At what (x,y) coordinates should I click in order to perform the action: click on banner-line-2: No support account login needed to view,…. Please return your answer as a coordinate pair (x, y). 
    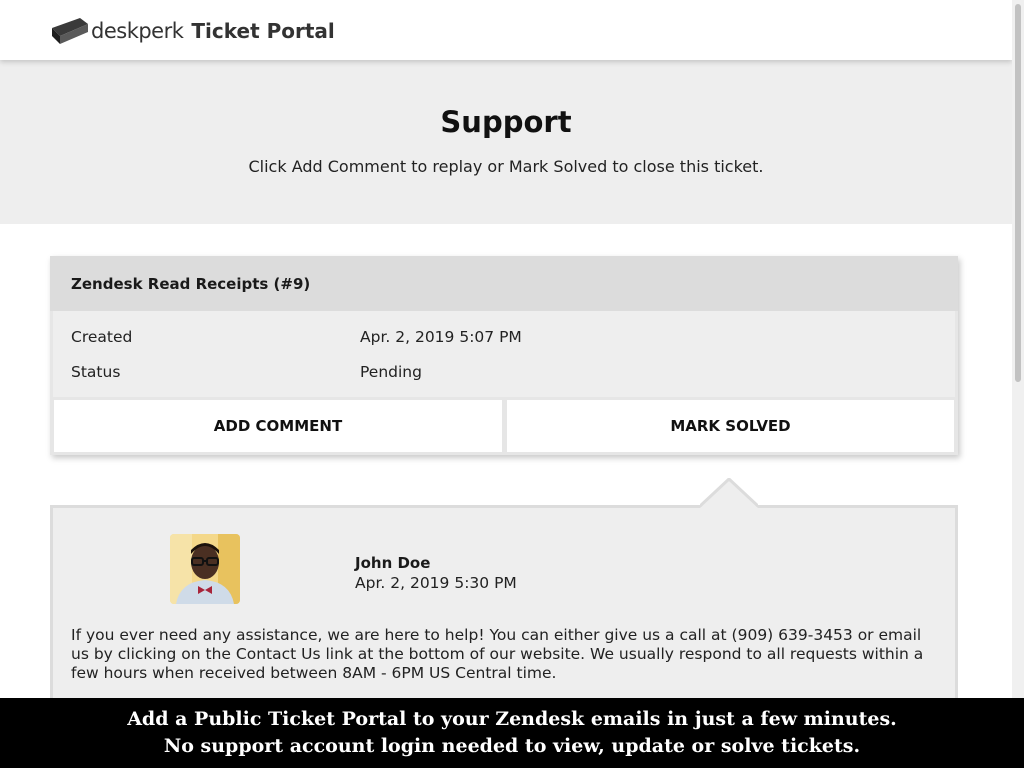
    Looking at the image, I should click on (512, 746).